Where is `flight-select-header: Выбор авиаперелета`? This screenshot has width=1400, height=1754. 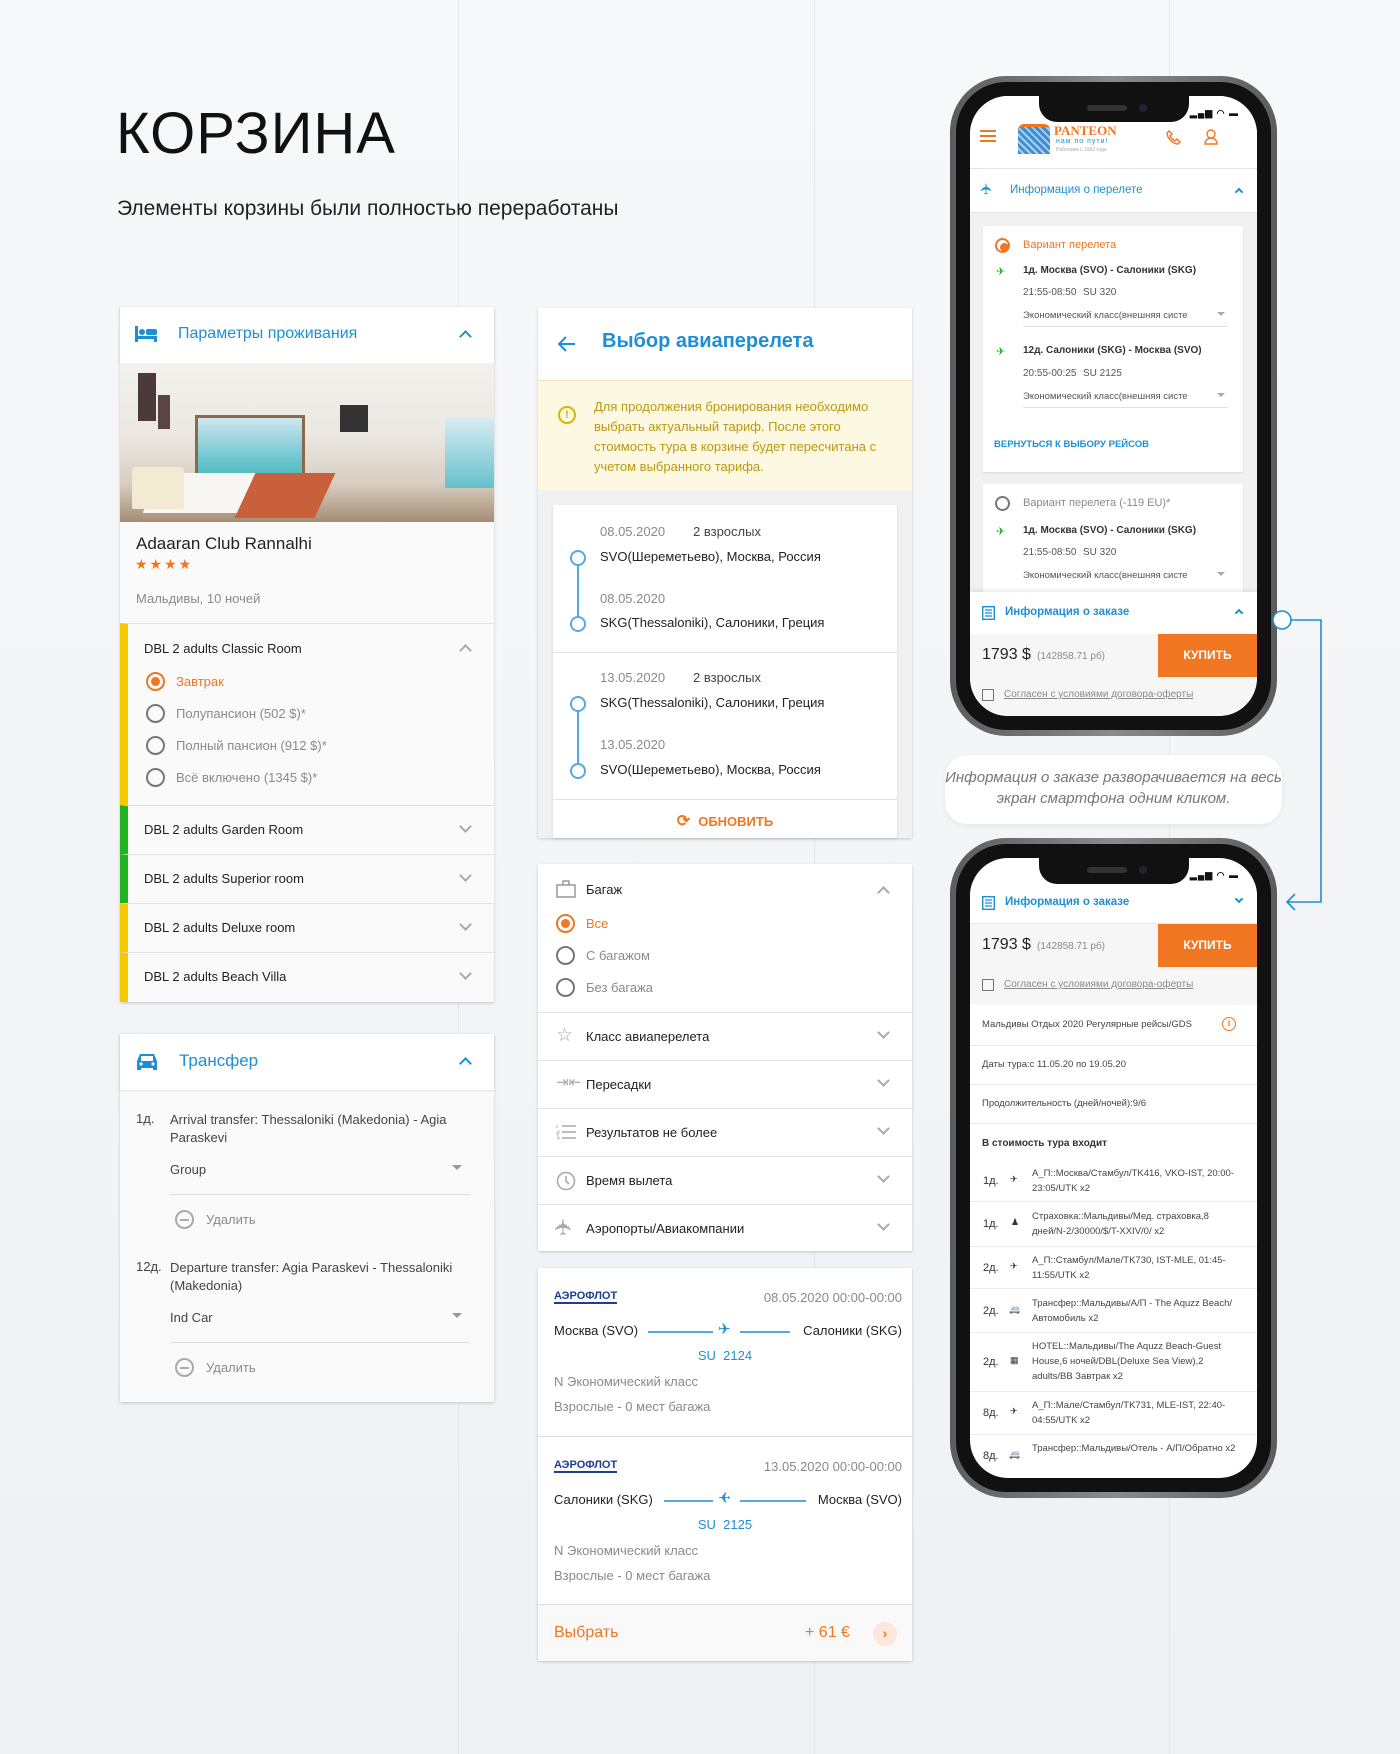
flight-select-header: Выбор авиаперелета is located at coordinates (725, 344).